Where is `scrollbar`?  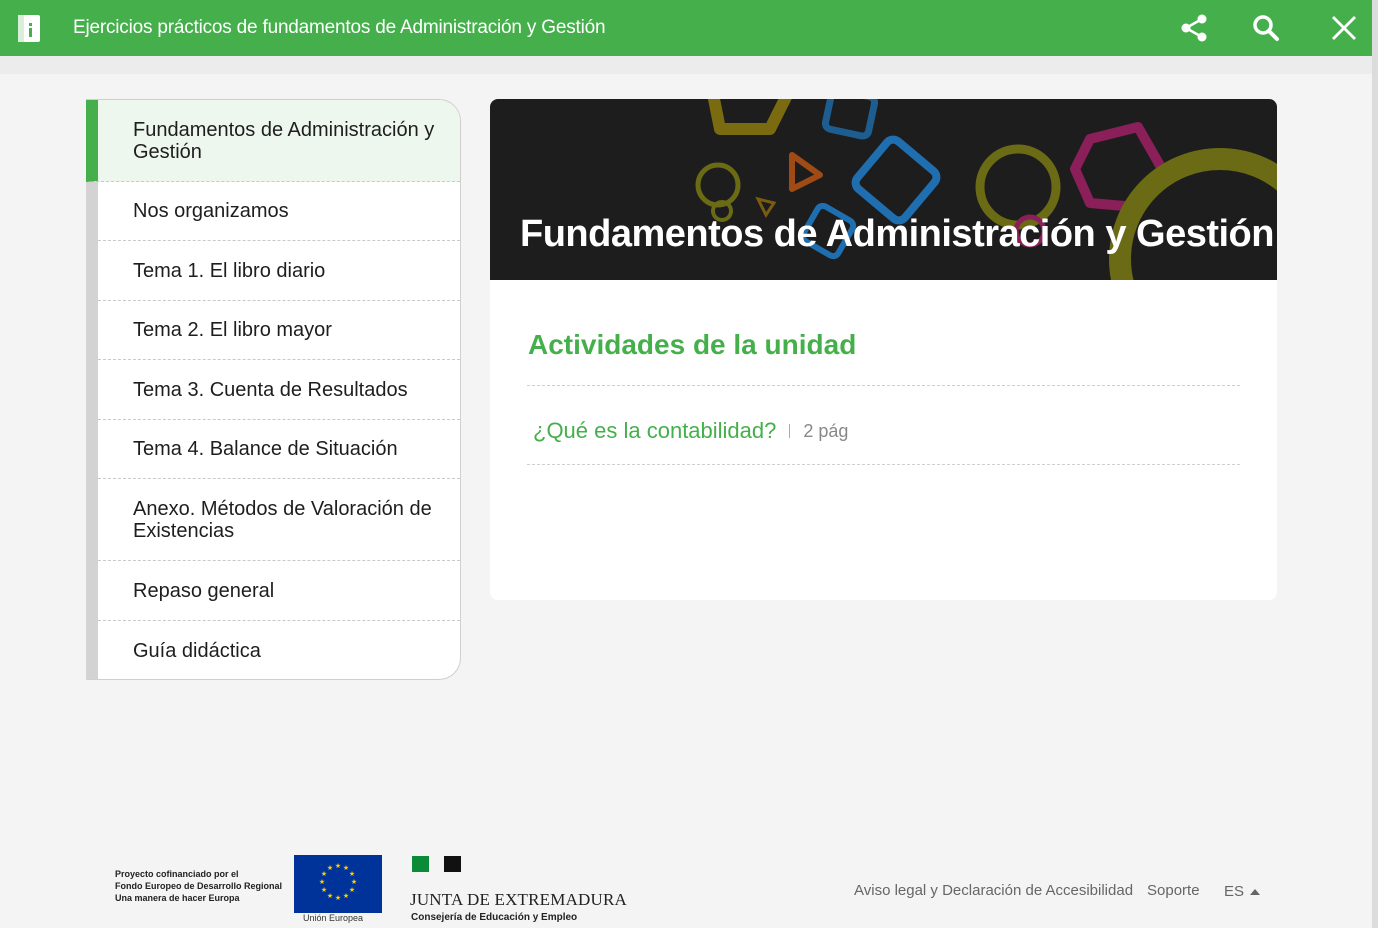 scrollbar is located at coordinates (1375, 464).